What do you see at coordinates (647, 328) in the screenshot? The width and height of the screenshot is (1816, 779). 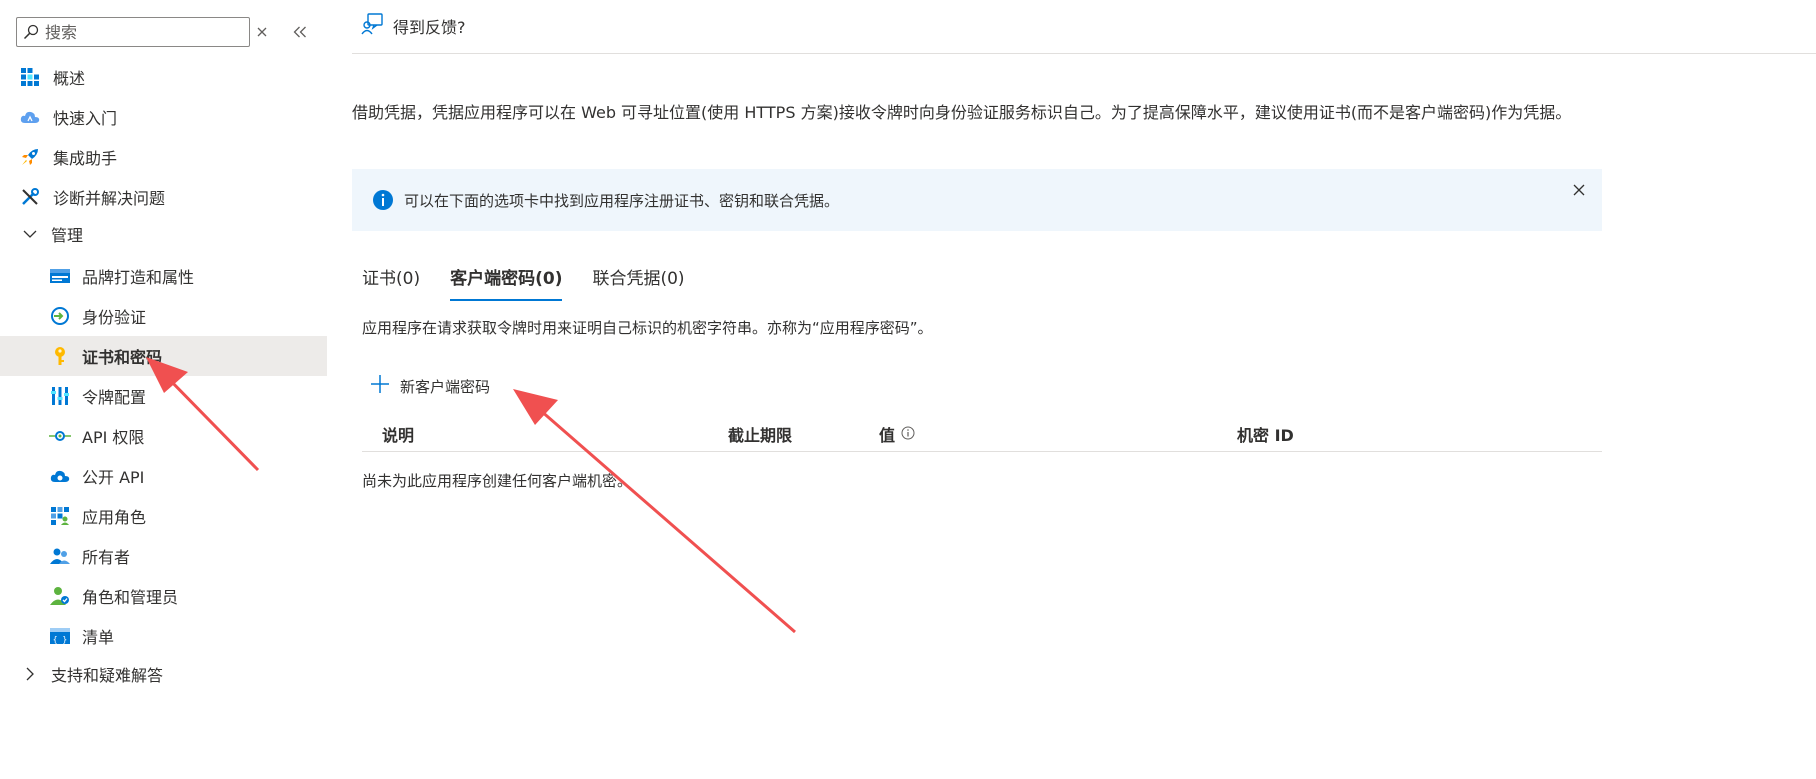 I see `client-secrets-description: 应用程序在请求获取令牌时用来证明自己标识的机密字符串。亦称为“应用程序密码”。` at bounding box center [647, 328].